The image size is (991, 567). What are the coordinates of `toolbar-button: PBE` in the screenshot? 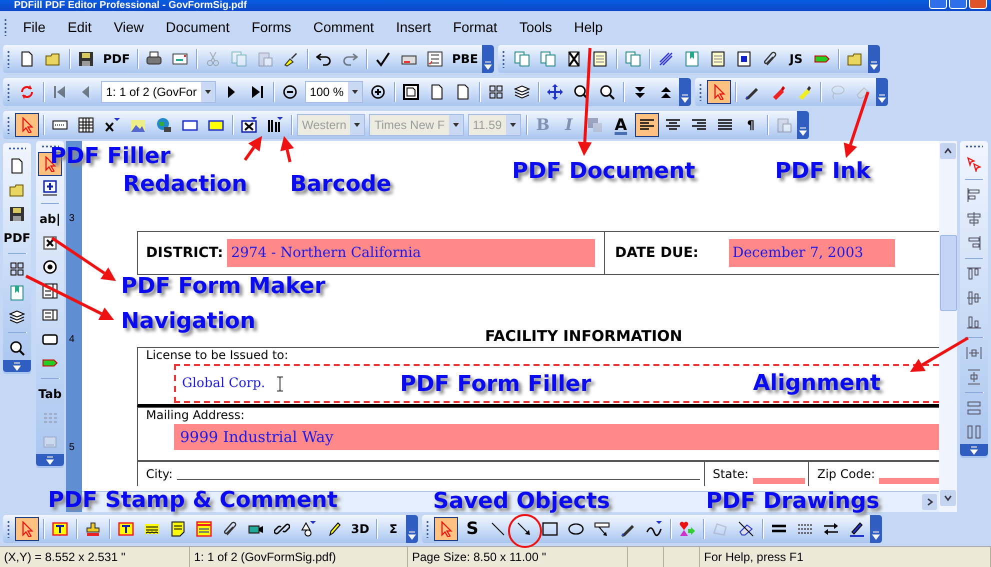 It's located at (465, 58).